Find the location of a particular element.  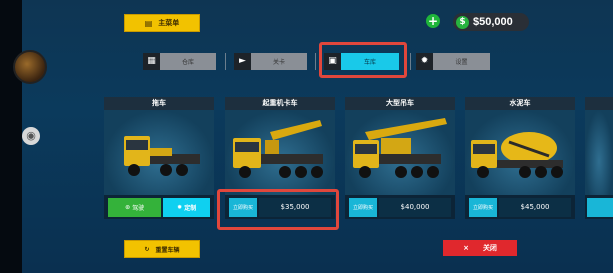

close-button: × 关闭 is located at coordinates (480, 248).